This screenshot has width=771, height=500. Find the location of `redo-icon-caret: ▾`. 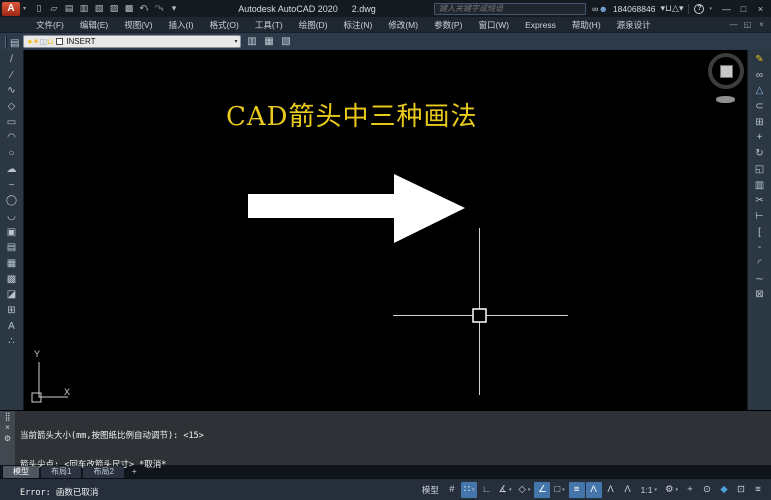

redo-icon-caret: ▾ is located at coordinates (162, 10).